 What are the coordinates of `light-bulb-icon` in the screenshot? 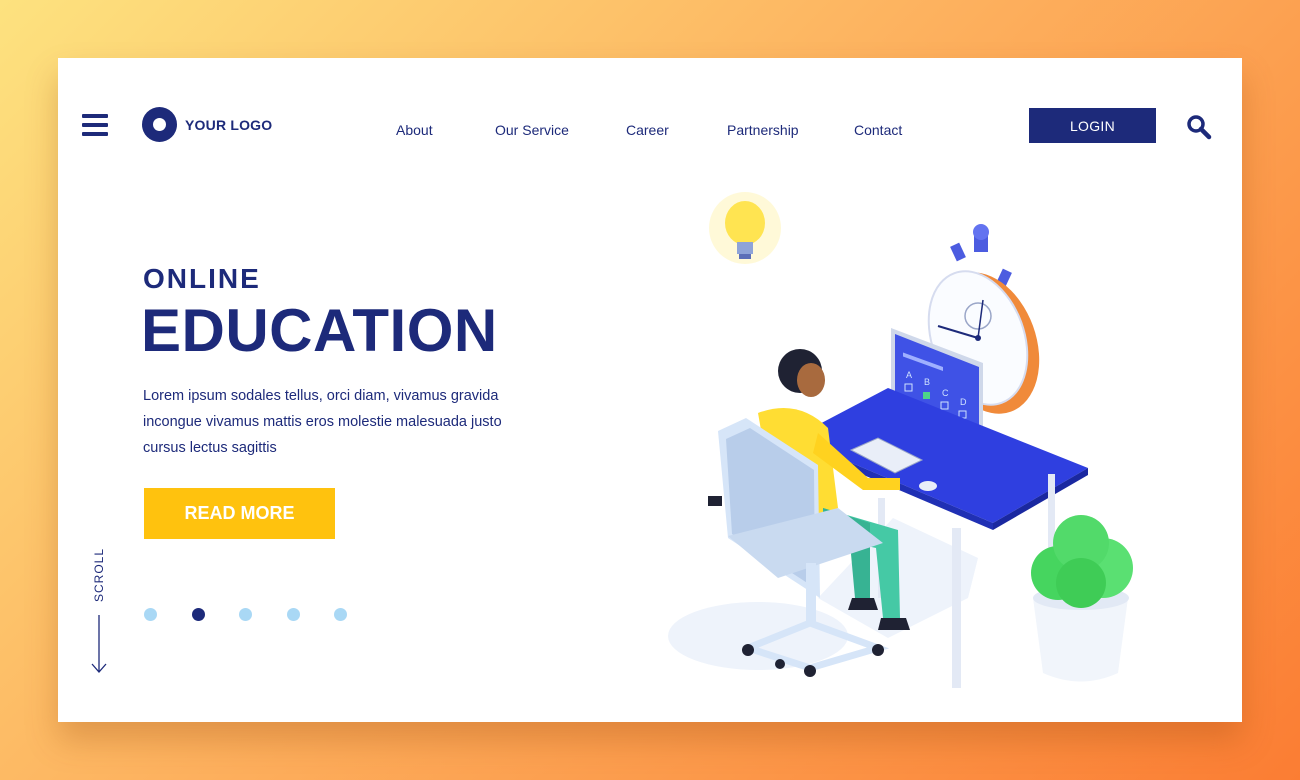 It's located at (745, 228).